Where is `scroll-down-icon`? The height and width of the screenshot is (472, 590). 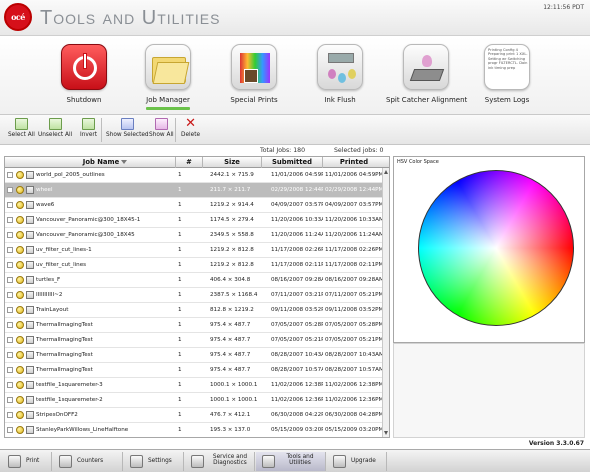
scroll-down-icon is located at coordinates (386, 433).